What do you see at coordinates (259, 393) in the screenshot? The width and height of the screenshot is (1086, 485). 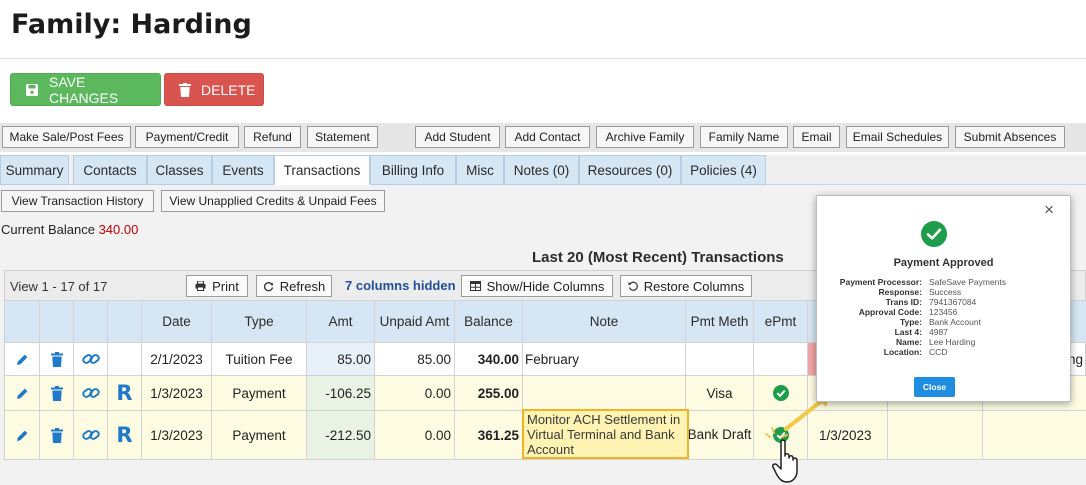 I see `table-row-2-type: Payment` at bounding box center [259, 393].